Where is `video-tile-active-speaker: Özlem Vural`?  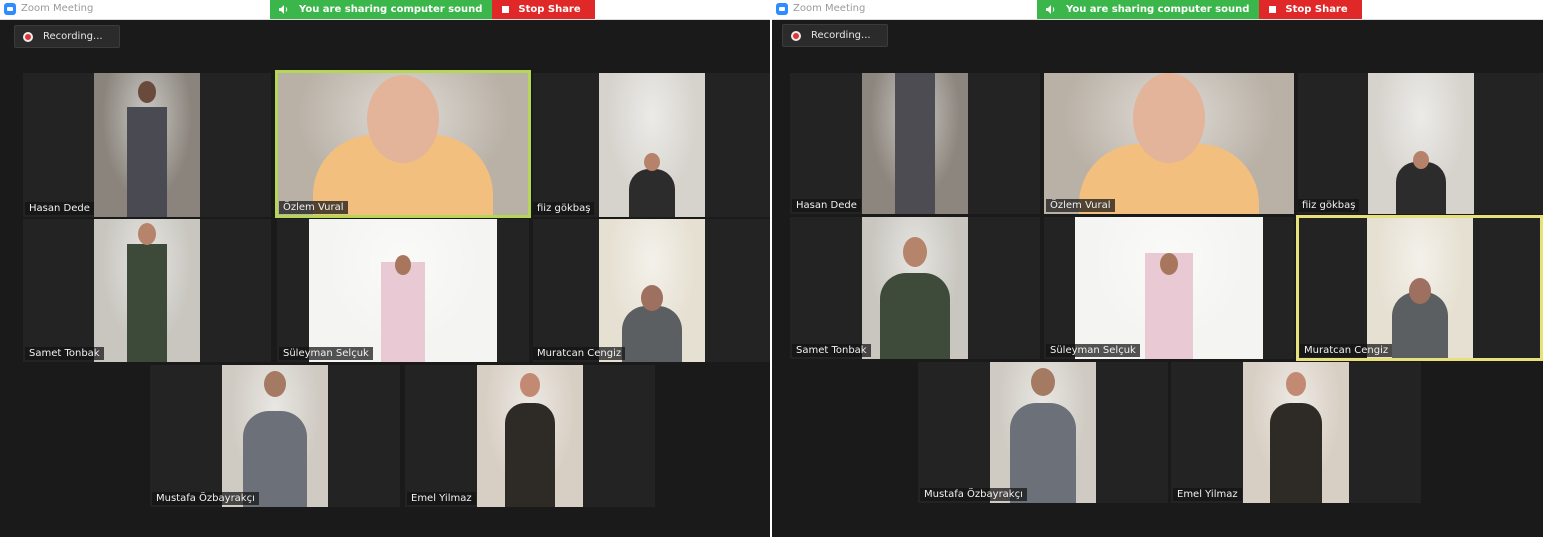 video-tile-active-speaker: Özlem Vural is located at coordinates (403, 144).